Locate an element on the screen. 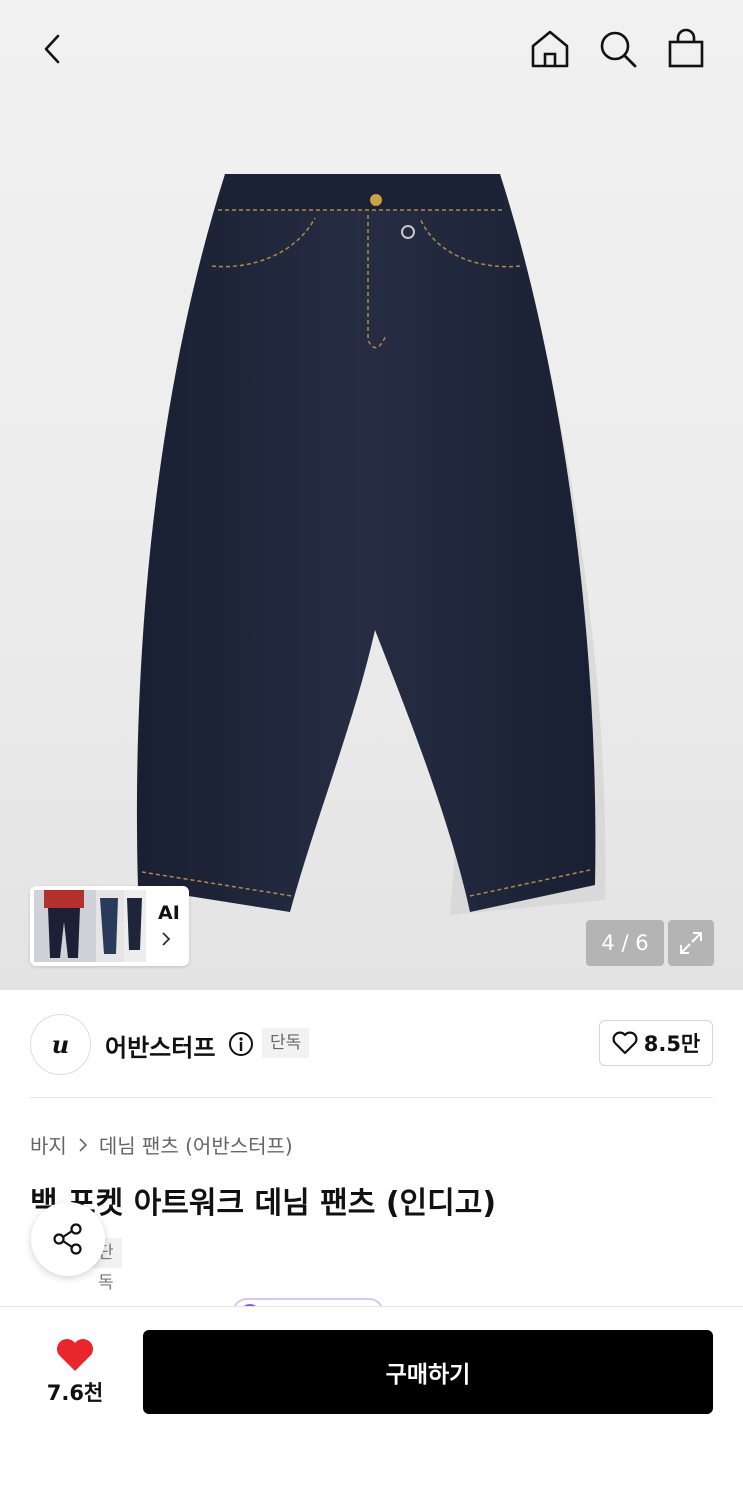 The image size is (743, 1500). brand-like-count: 8.5만 is located at coordinates (672, 1044).